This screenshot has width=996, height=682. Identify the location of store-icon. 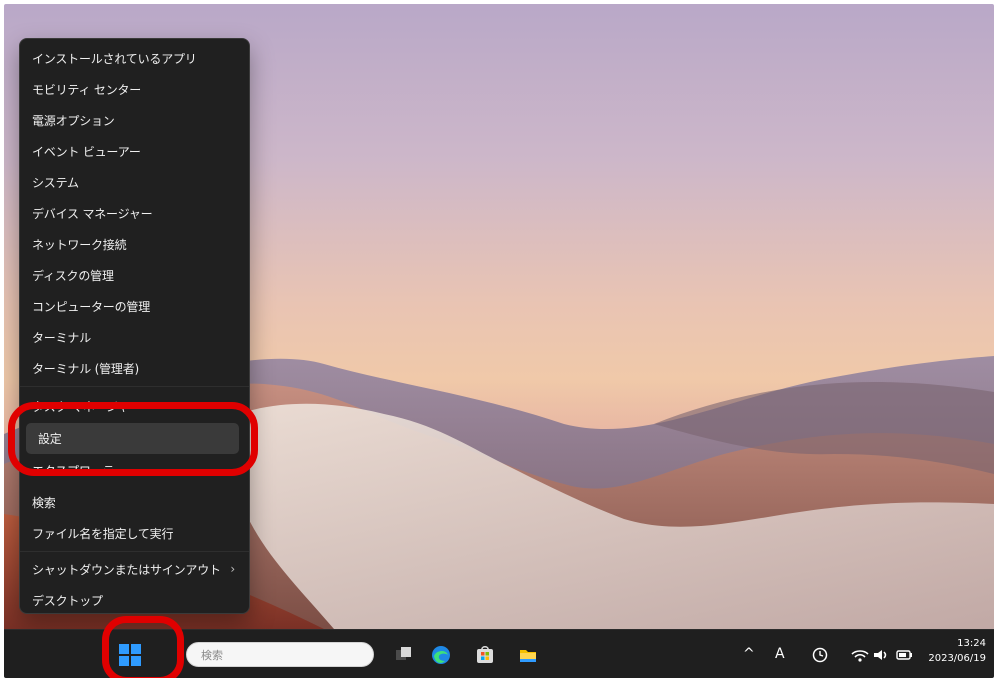
(485, 655).